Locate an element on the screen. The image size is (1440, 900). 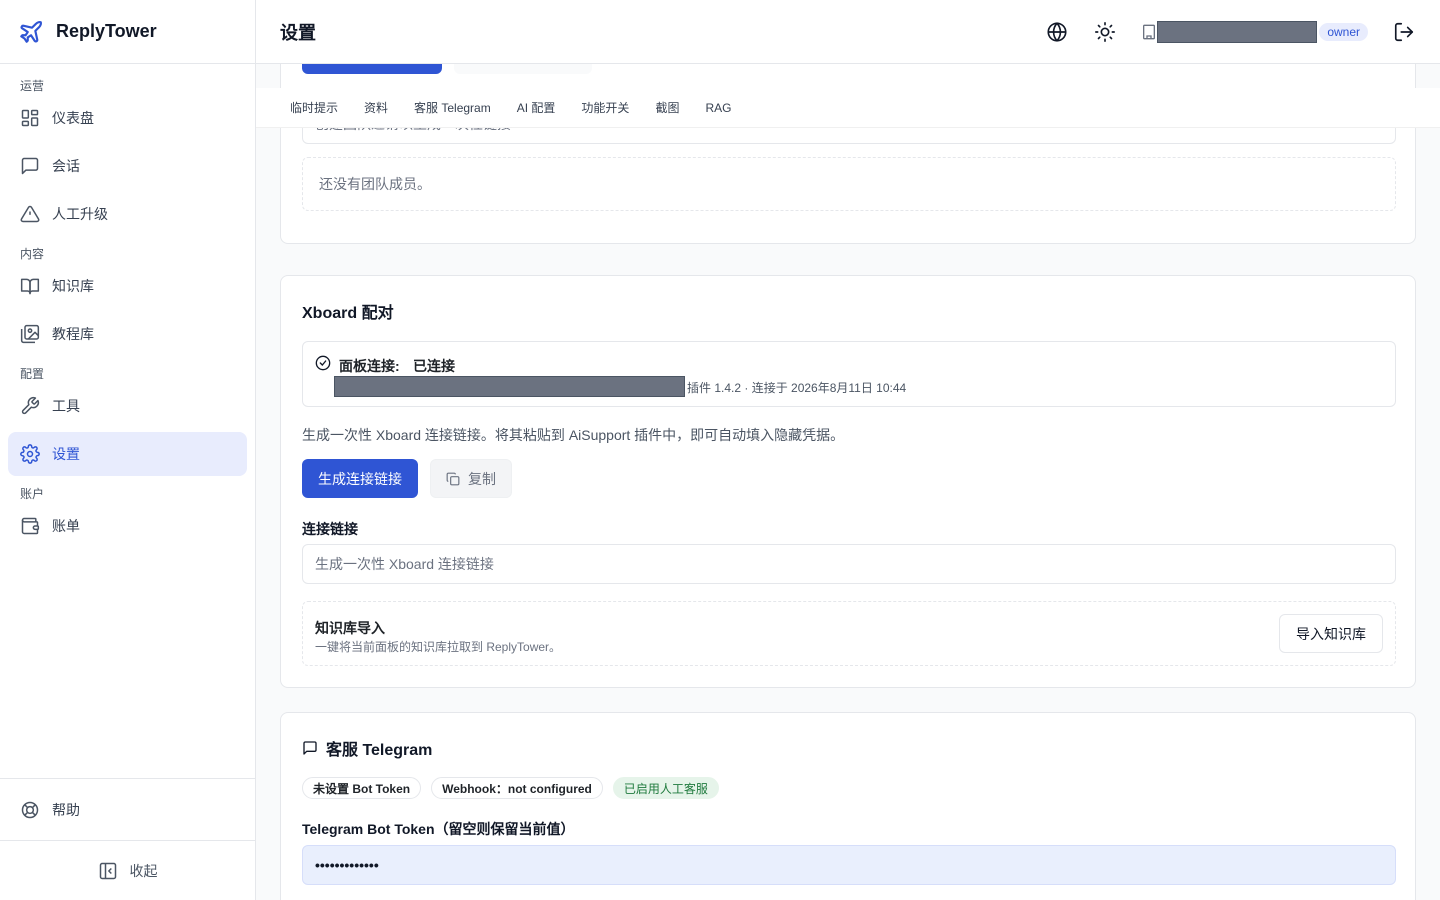
sidebar-item-knowledge-base: 知识库 is located at coordinates (127, 286).